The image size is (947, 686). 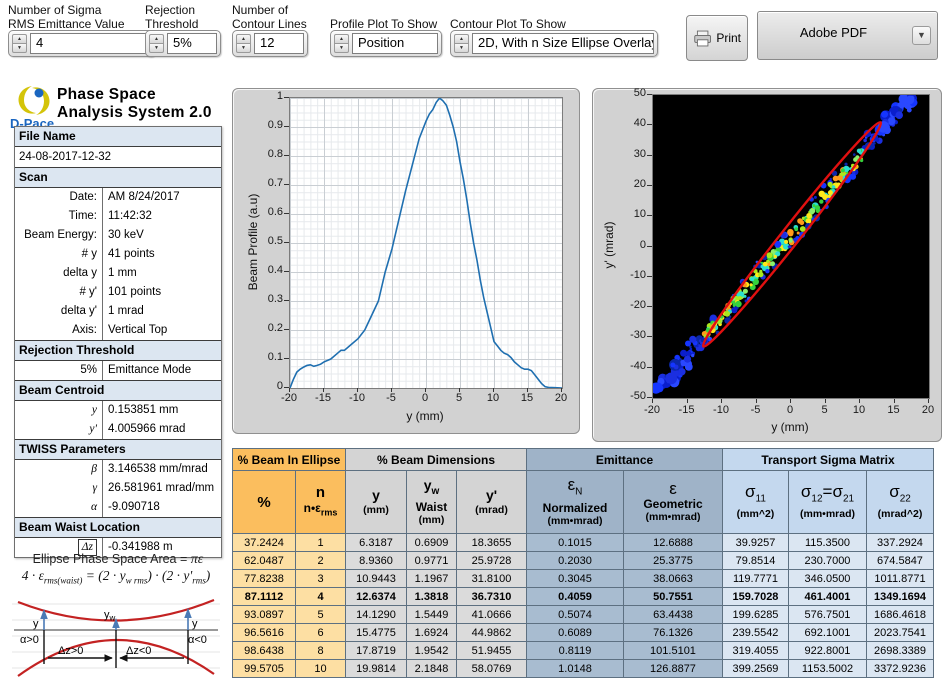 I want to click on table-cell: 14.1290, so click(x=376, y=614).